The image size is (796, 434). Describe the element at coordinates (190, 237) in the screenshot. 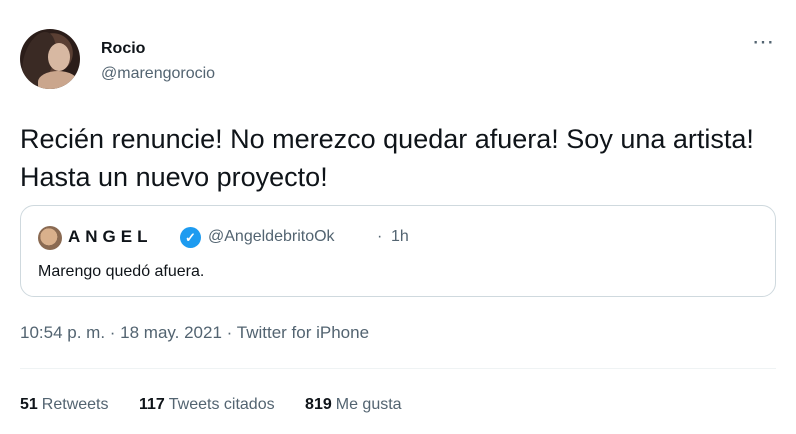

I see `verified-badge-icon: ✓` at that location.